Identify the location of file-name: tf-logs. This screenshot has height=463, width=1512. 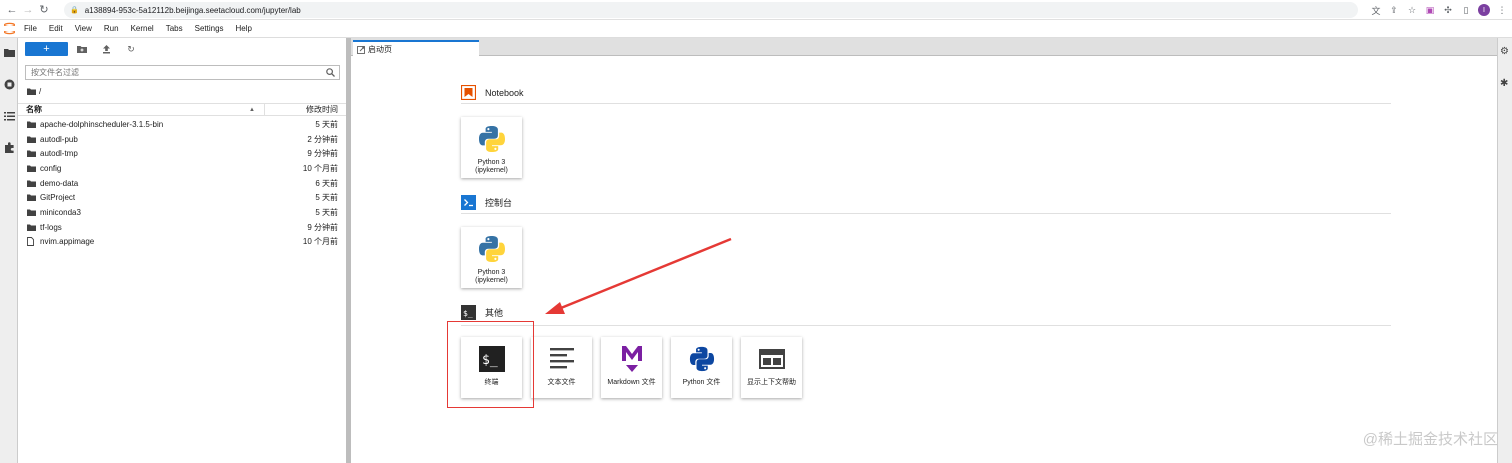
(51, 227).